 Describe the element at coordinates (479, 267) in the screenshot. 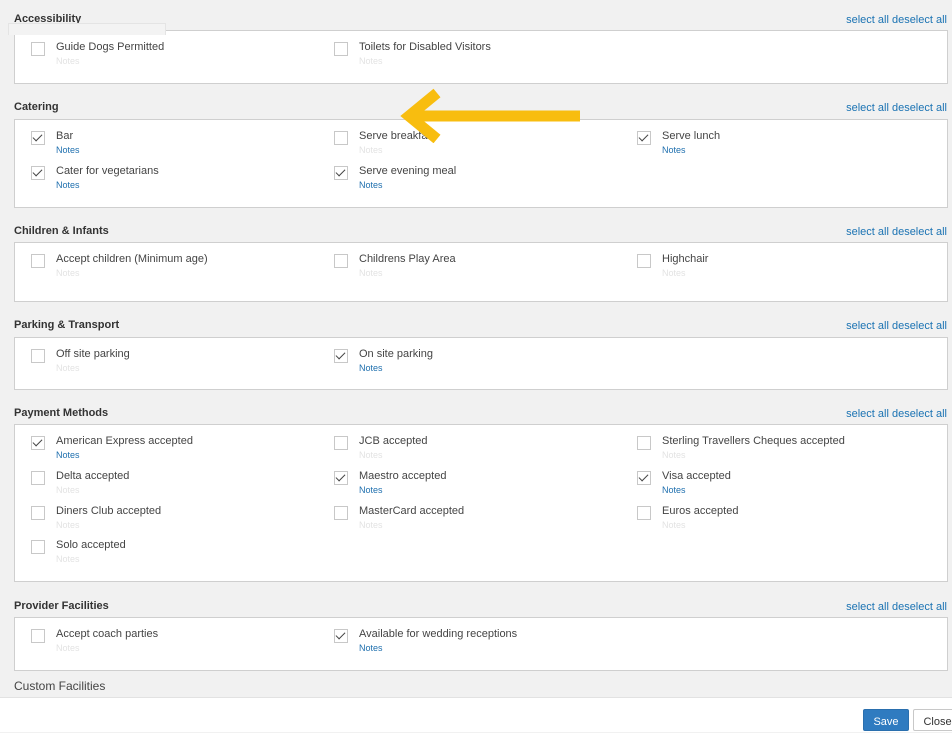

I see `facility-option: Childrens Play Area Notes` at that location.